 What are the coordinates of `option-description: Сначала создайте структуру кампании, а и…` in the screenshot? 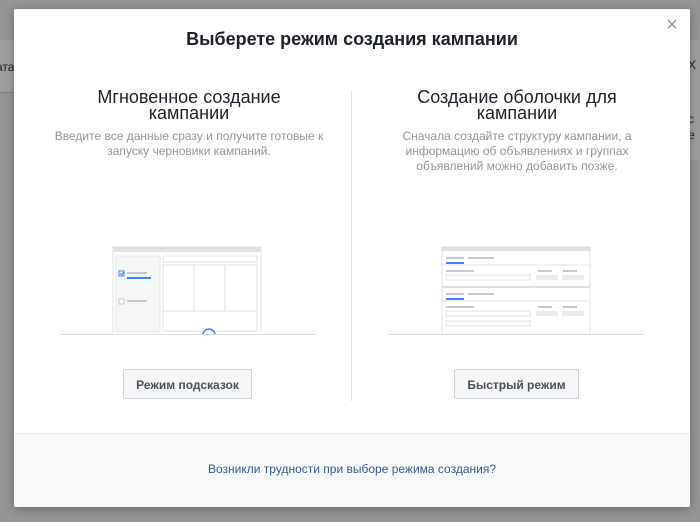 It's located at (517, 151).